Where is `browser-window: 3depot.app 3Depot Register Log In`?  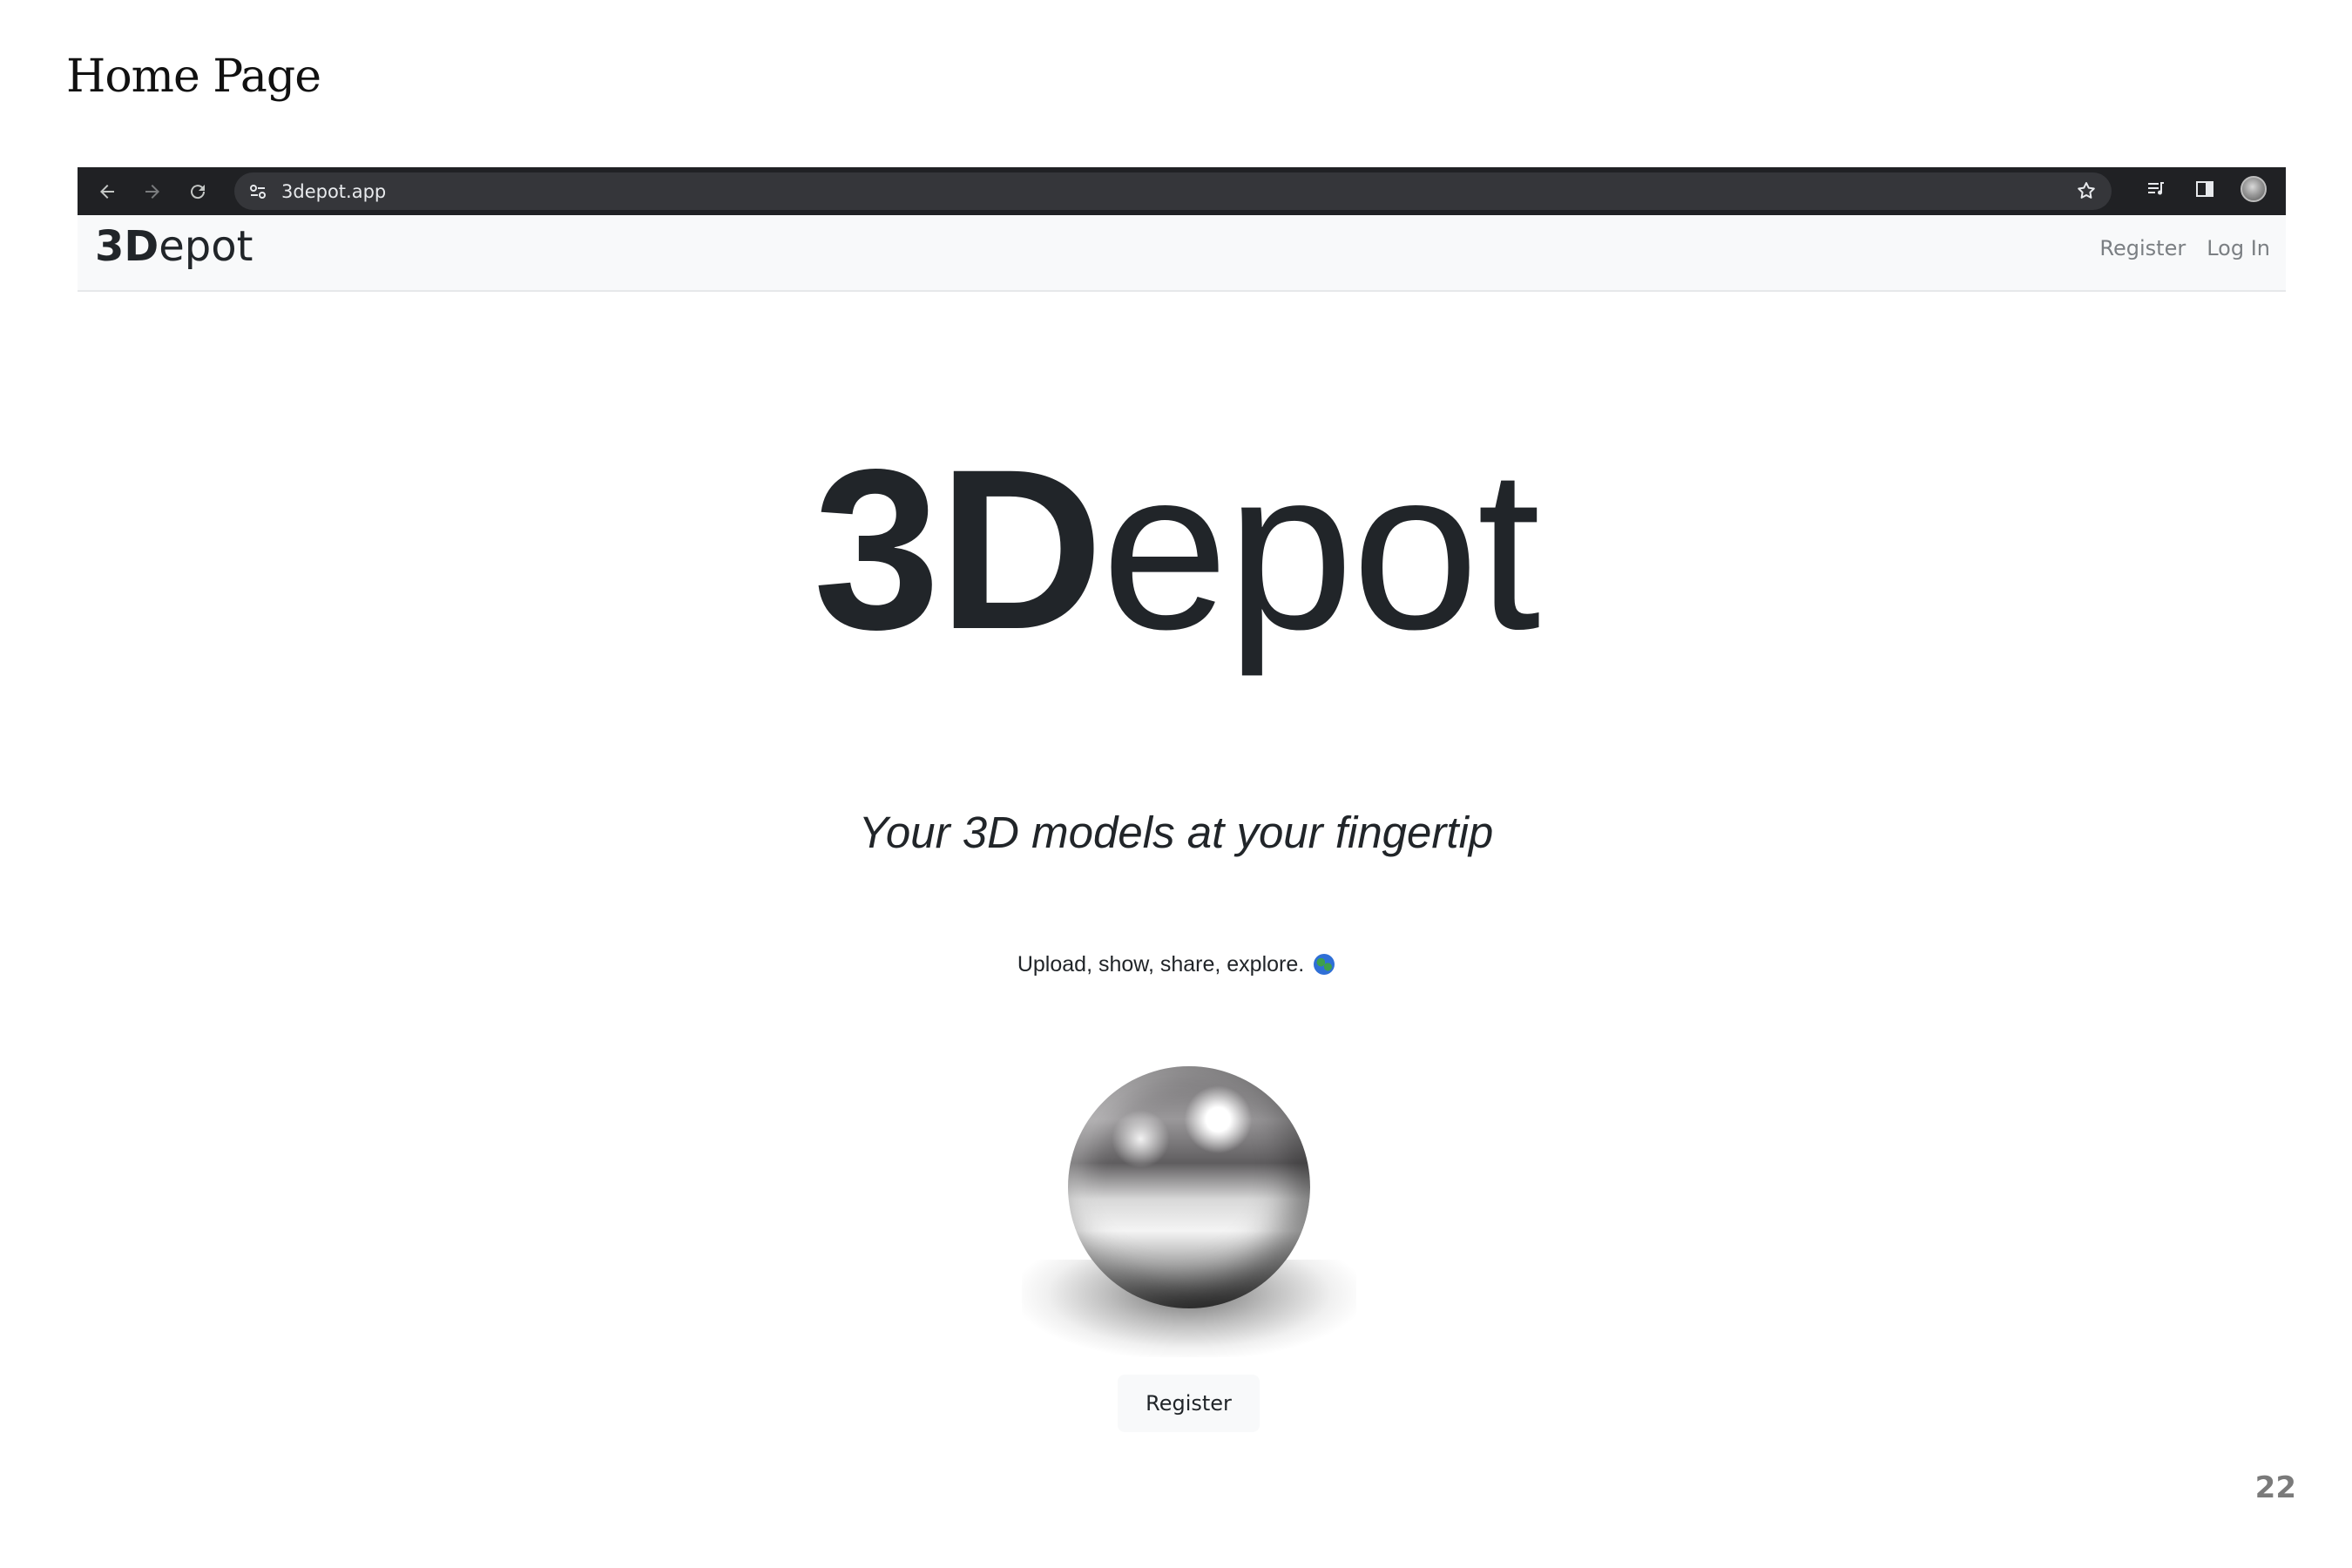 browser-window: 3depot.app 3Depot Register Log In is located at coordinates (1182, 230).